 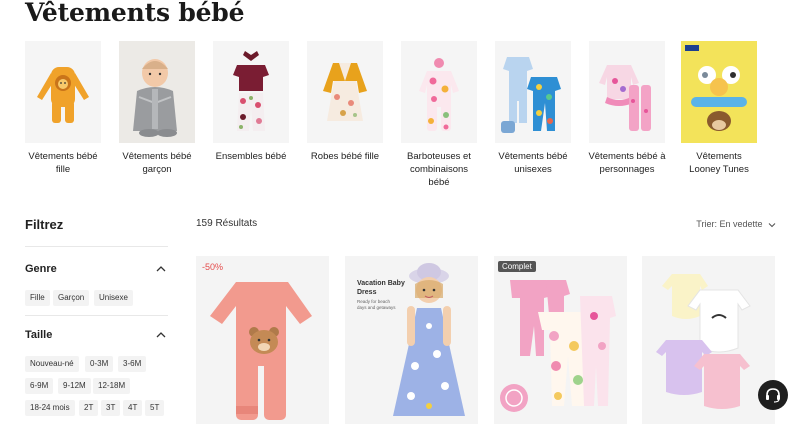 I want to click on filter-chip-fille: Fille, so click(x=37, y=298).